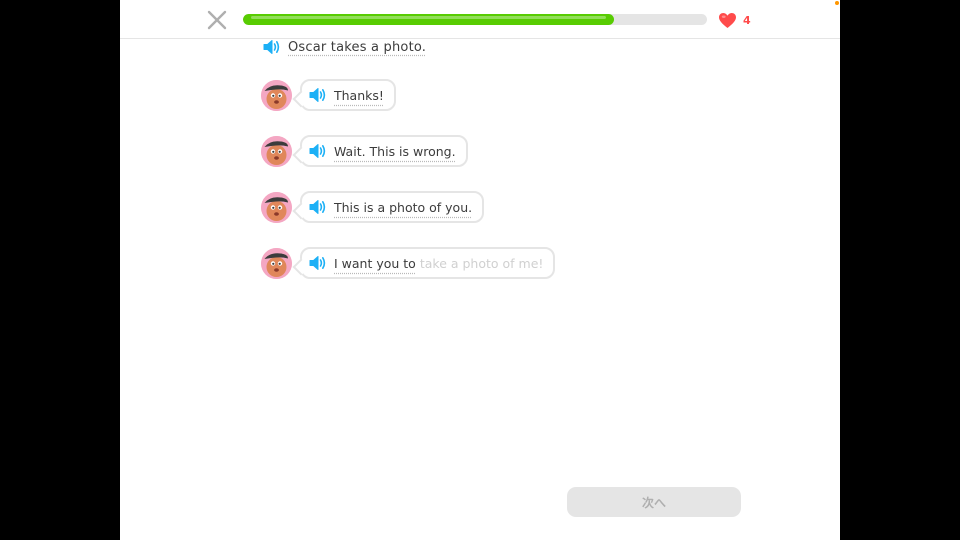 The height and width of the screenshot is (540, 960). Describe the element at coordinates (747, 20) in the screenshot. I see `hearts-count: 4` at that location.